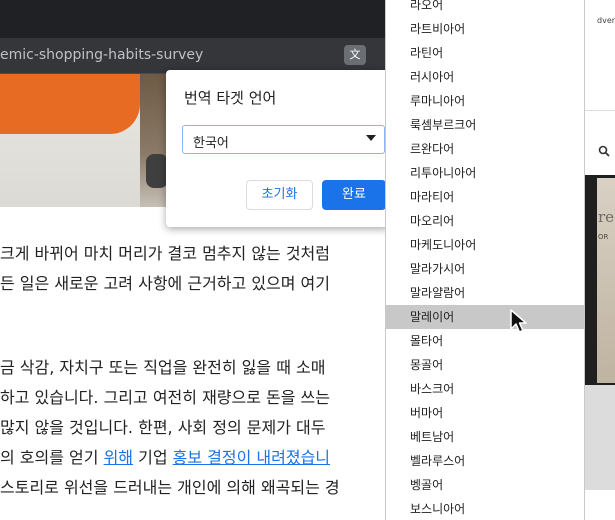  Describe the element at coordinates (485, 29) in the screenshot. I see `language-option: 라트비아어` at that location.